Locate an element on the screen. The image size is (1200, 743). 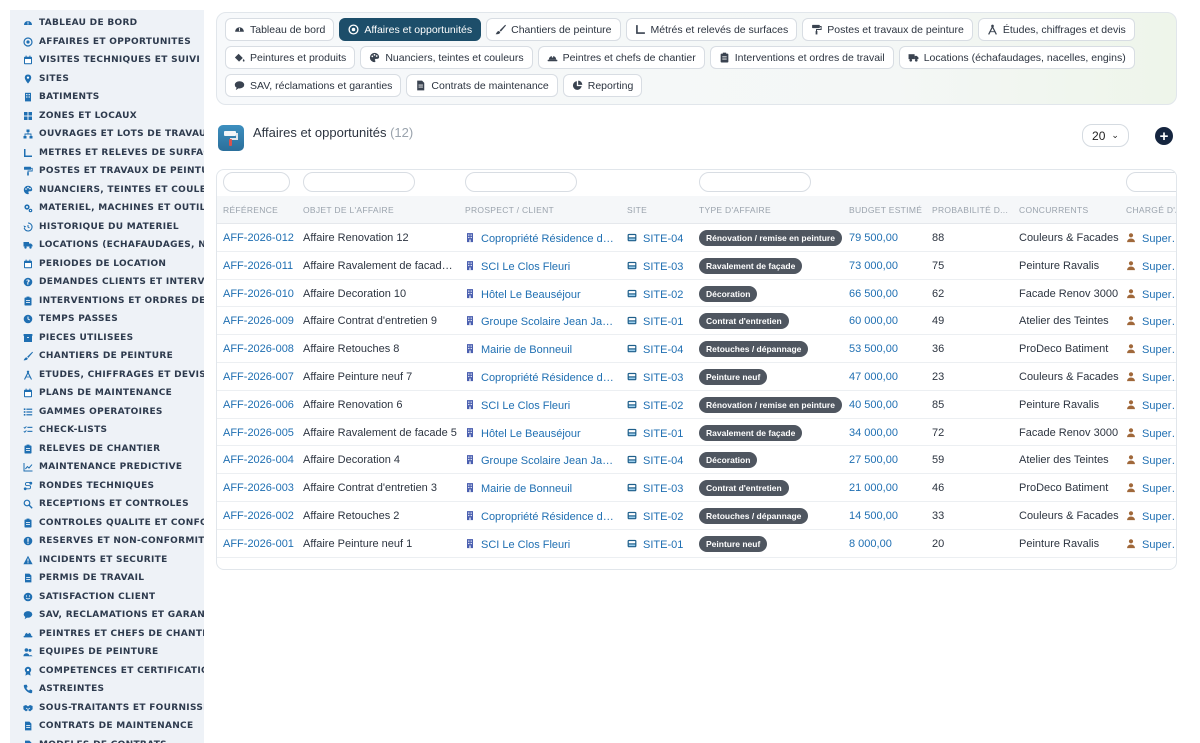
sidebar-item: Permis de travail is located at coordinates (107, 578).